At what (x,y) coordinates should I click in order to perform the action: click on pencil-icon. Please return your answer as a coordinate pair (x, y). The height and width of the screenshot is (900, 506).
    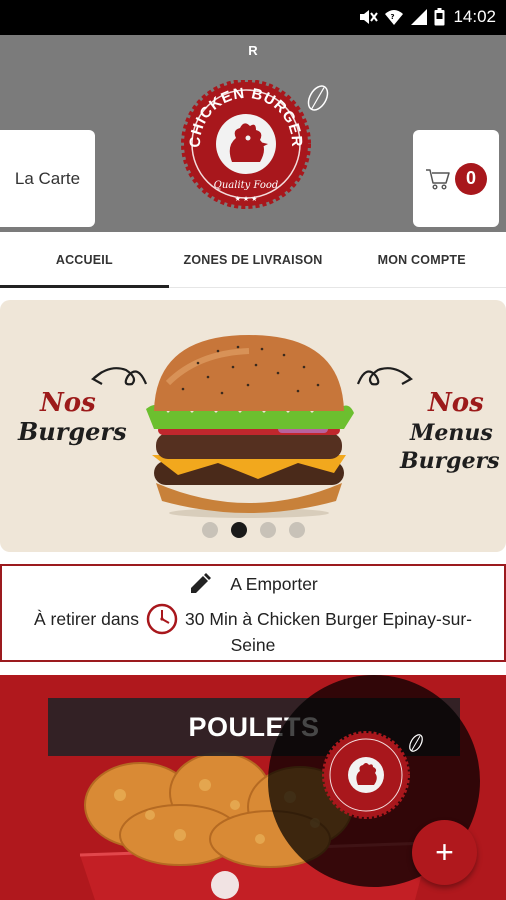
    Looking at the image, I should click on (200, 584).